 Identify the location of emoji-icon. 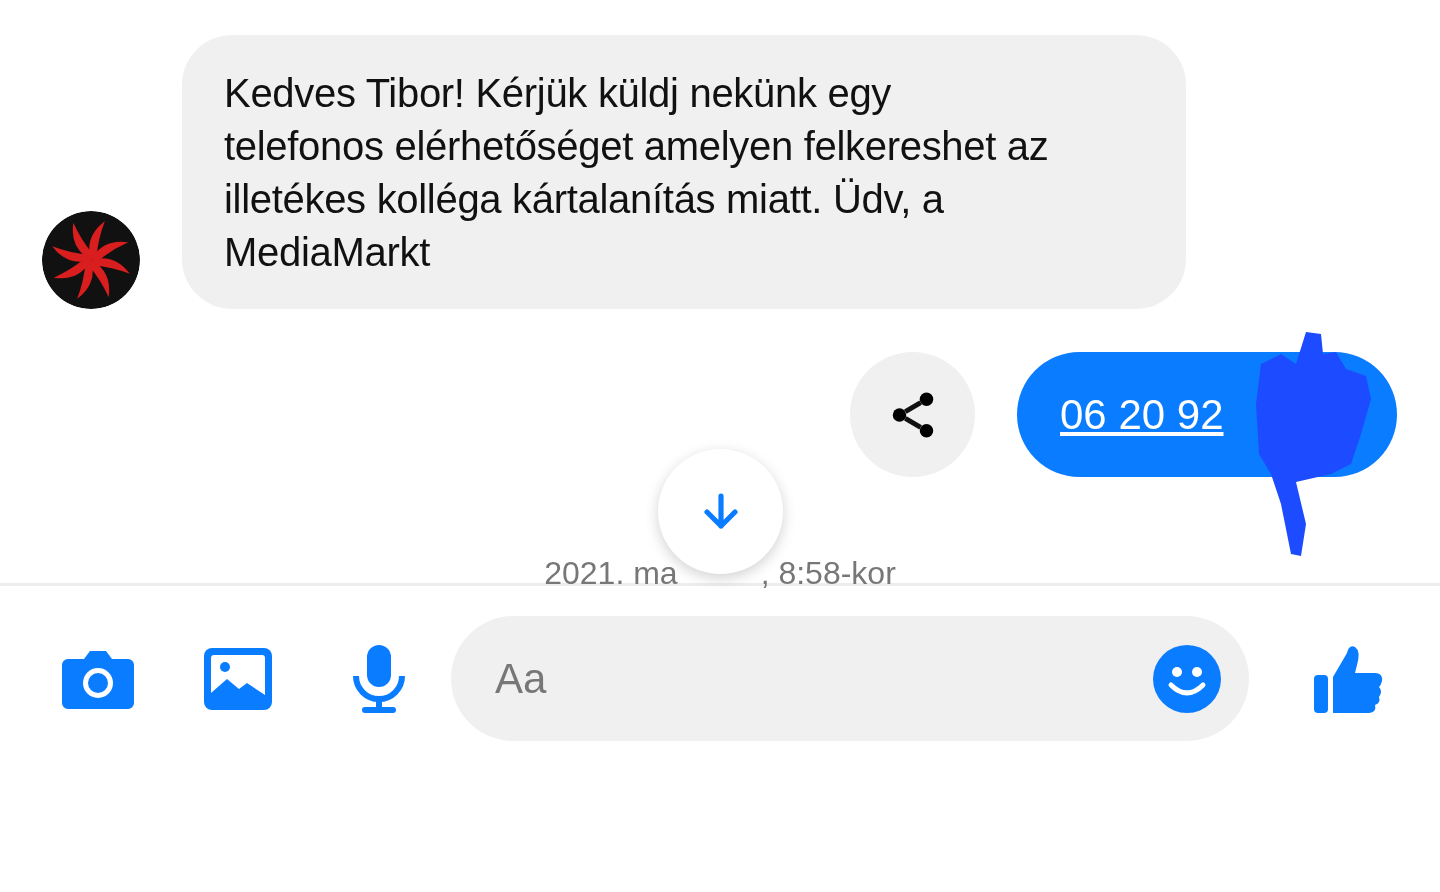
(1187, 678).